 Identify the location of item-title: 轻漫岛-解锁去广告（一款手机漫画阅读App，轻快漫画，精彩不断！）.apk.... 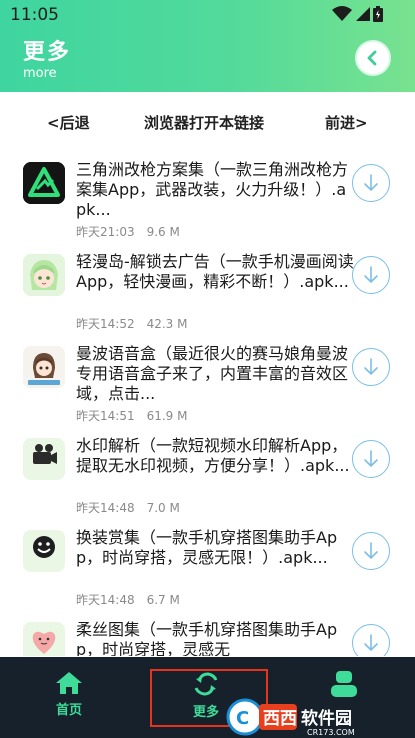
(215, 271).